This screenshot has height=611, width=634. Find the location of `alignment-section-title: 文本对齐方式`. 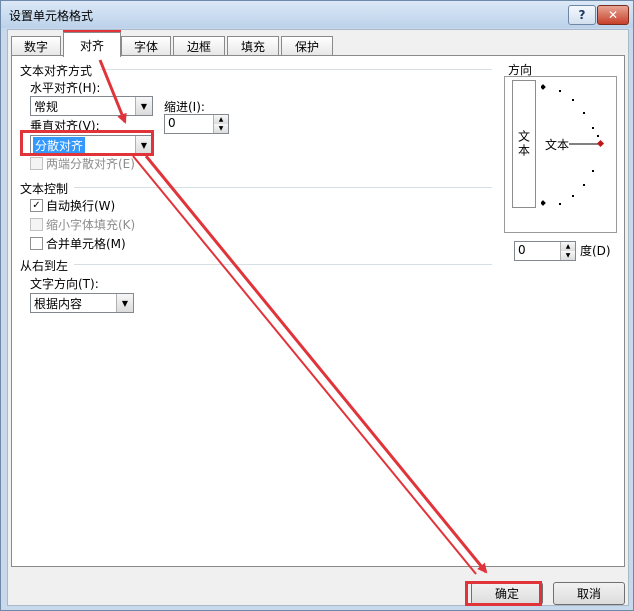

alignment-section-title: 文本对齐方式 is located at coordinates (56, 71).